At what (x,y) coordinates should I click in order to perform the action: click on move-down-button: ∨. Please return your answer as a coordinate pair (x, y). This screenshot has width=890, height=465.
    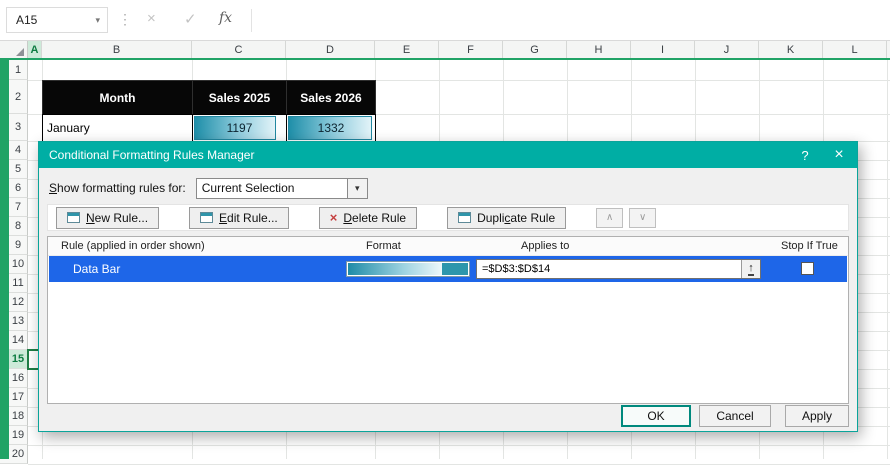
    Looking at the image, I should click on (643, 217).